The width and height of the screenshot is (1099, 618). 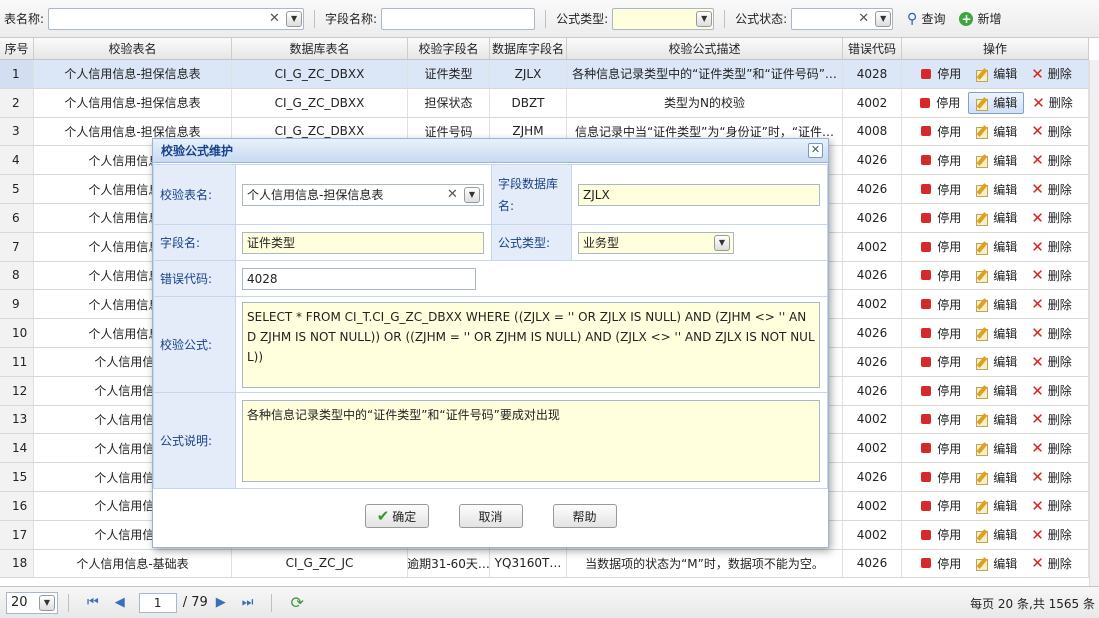 What do you see at coordinates (32, 602) in the screenshot?
I see `page-size-select: 20 ▼` at bounding box center [32, 602].